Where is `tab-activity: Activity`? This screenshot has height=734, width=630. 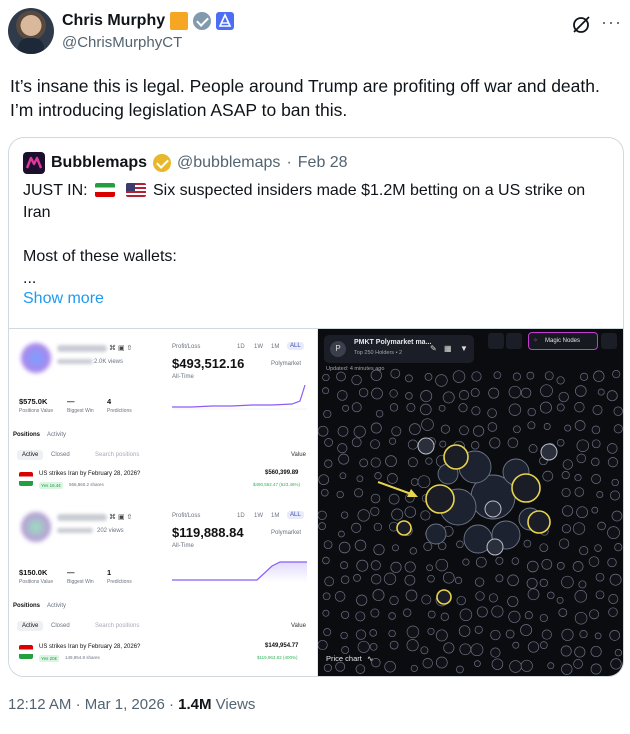
tab-activity: Activity is located at coordinates (56, 435).